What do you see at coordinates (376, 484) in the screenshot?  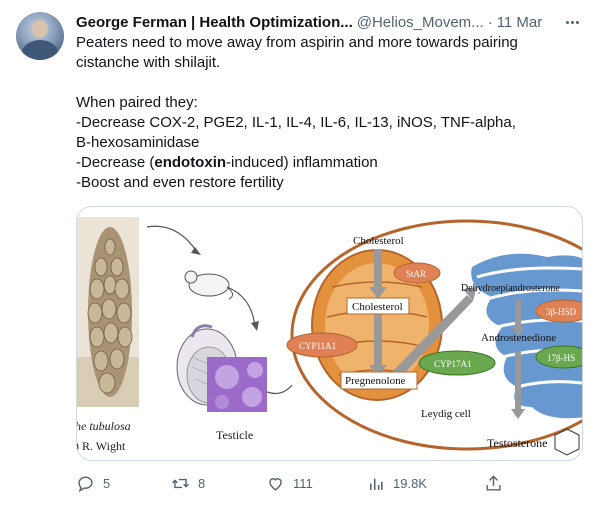 I see `views-chart-icon` at bounding box center [376, 484].